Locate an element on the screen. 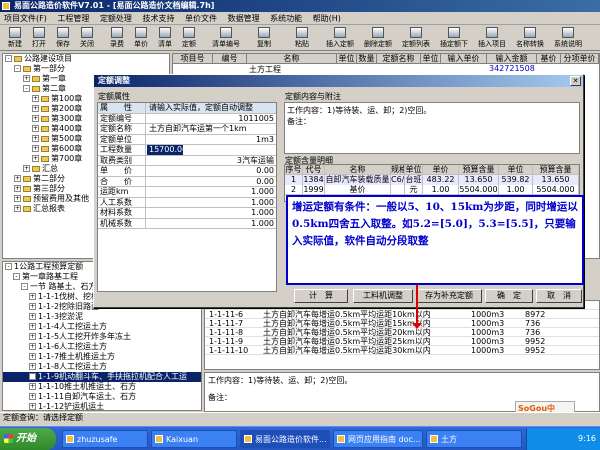 This screenshot has width=600, height=450. prop-row: 人工系数 1.000 is located at coordinates (187, 202).